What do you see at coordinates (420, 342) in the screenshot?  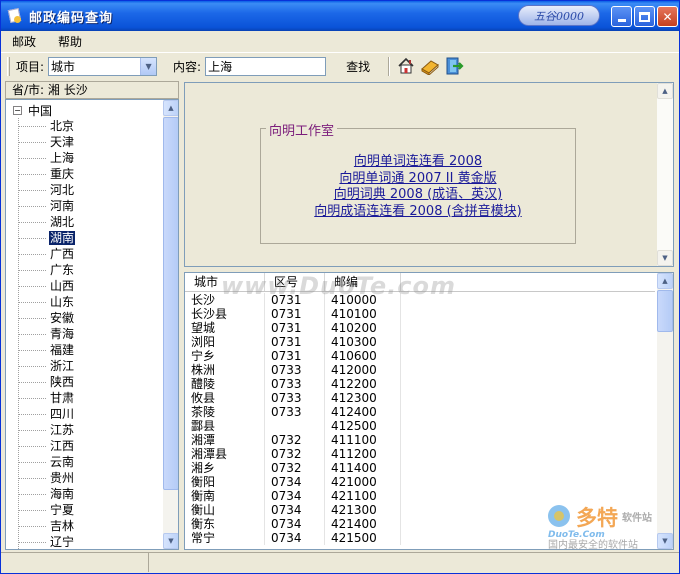 I see `table-row: 浏阳 0731 410300` at bounding box center [420, 342].